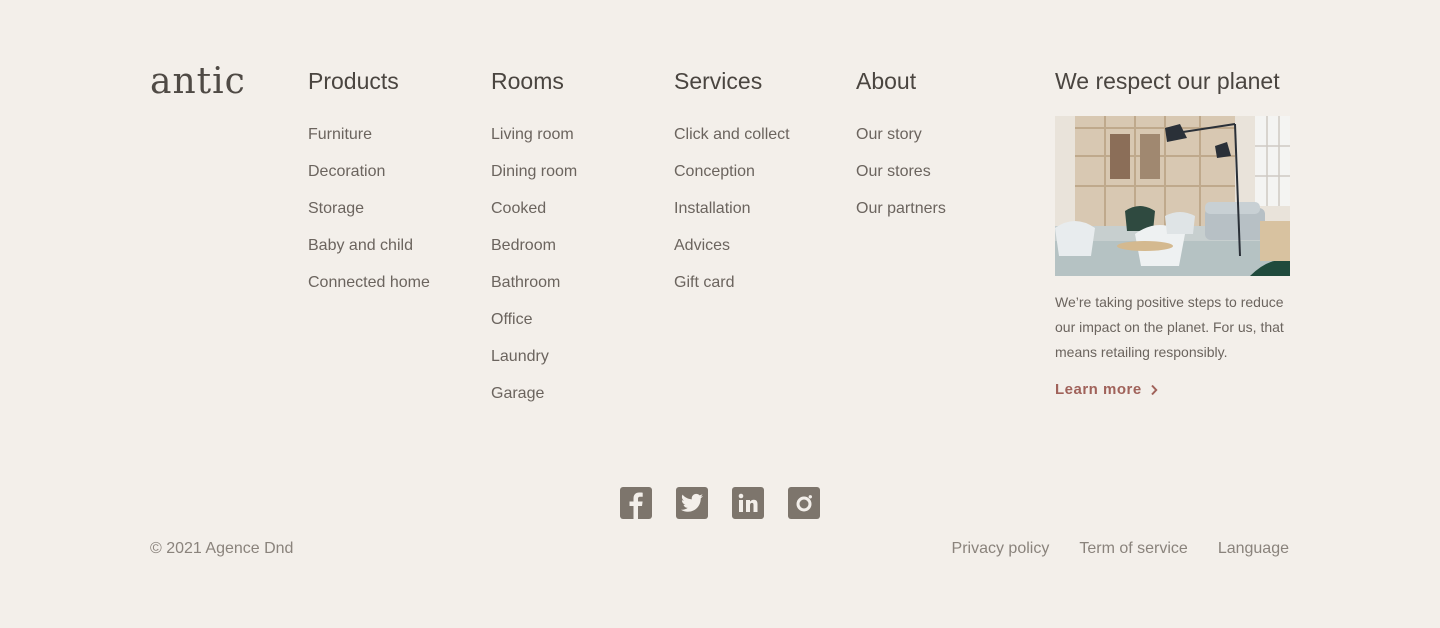 The height and width of the screenshot is (628, 1440). Describe the element at coordinates (534, 356) in the screenshot. I see `rooms-link-laundry: Laundry` at that location.